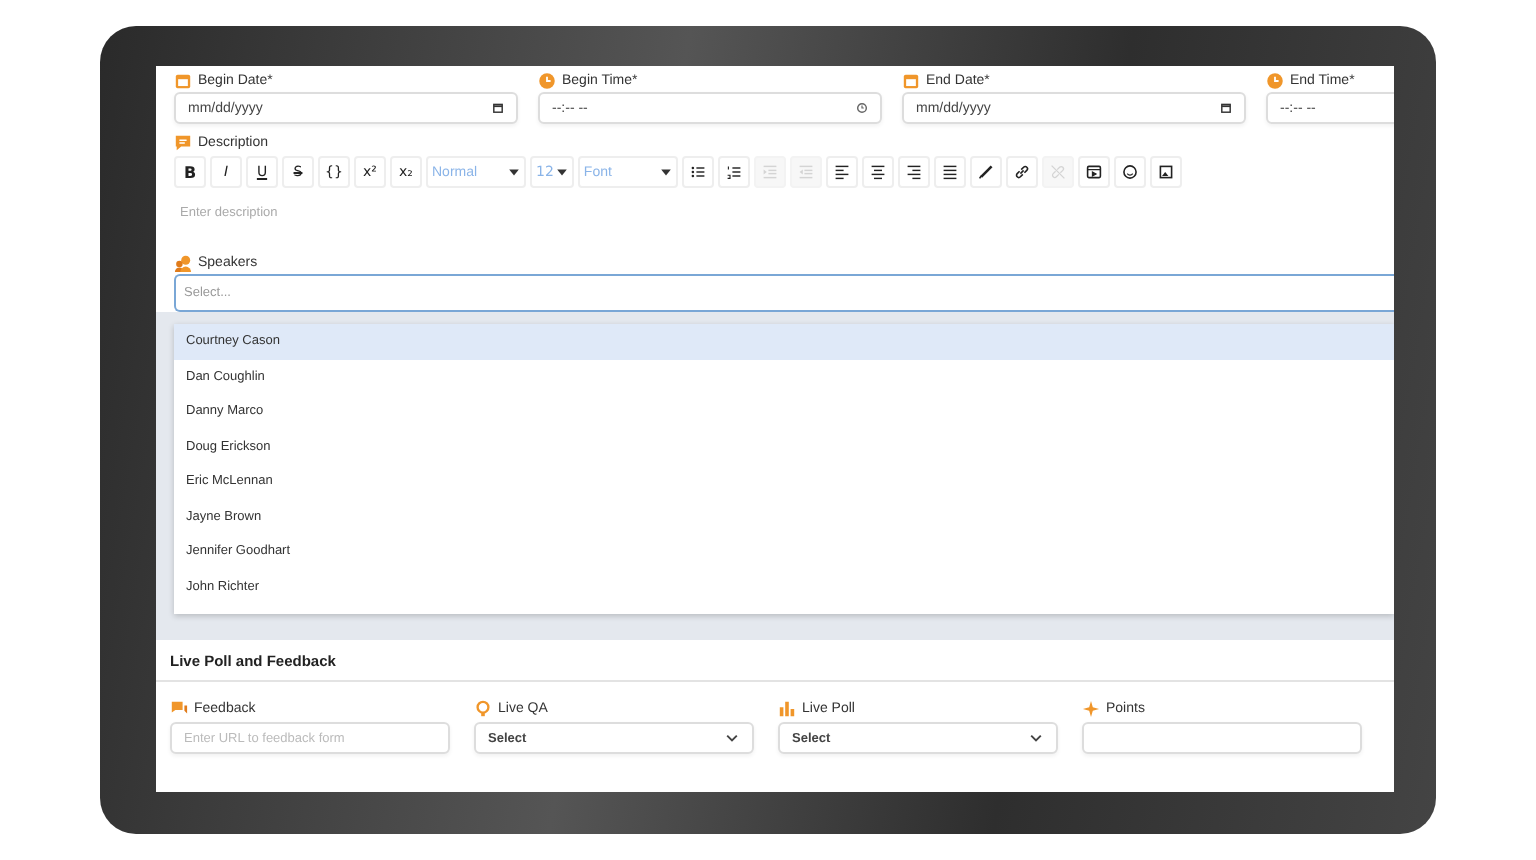  I want to click on media-icon, so click(1093, 172).